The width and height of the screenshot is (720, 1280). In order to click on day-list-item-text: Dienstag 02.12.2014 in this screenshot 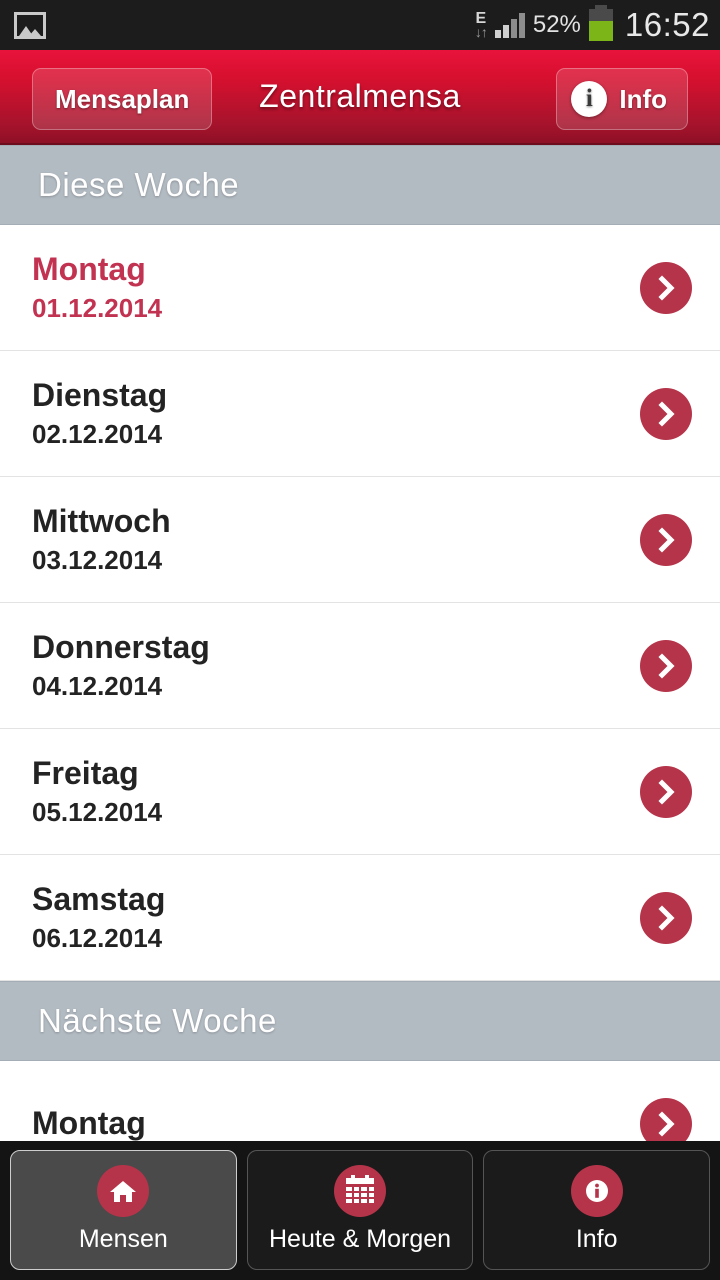, I will do `click(100, 413)`.